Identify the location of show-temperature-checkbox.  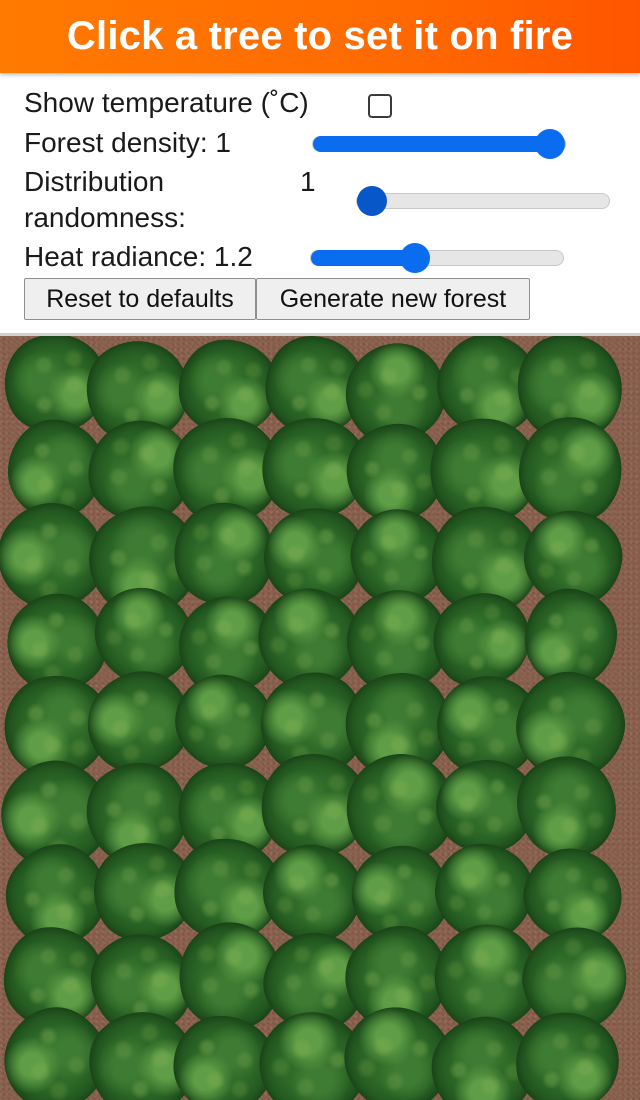
(380, 106).